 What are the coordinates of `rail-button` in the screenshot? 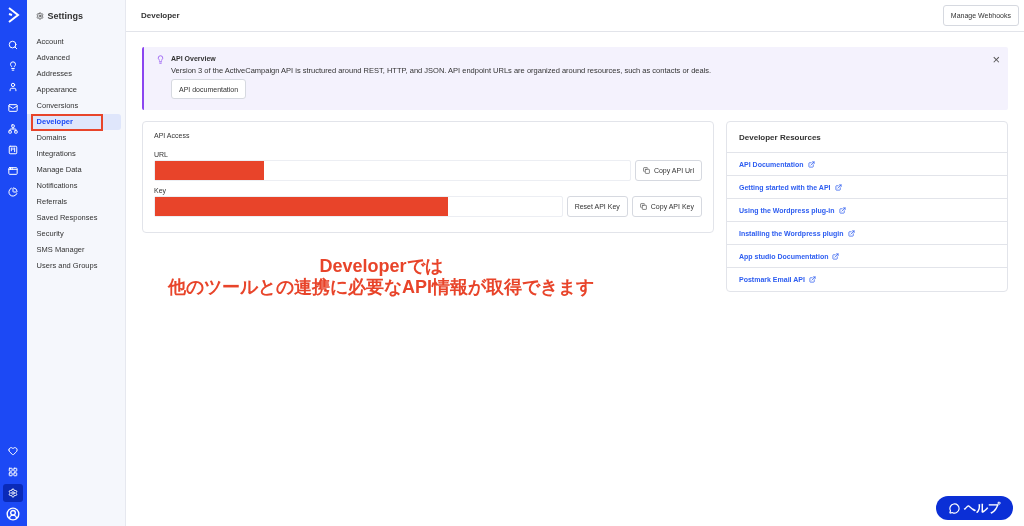 It's located at (13, 493).